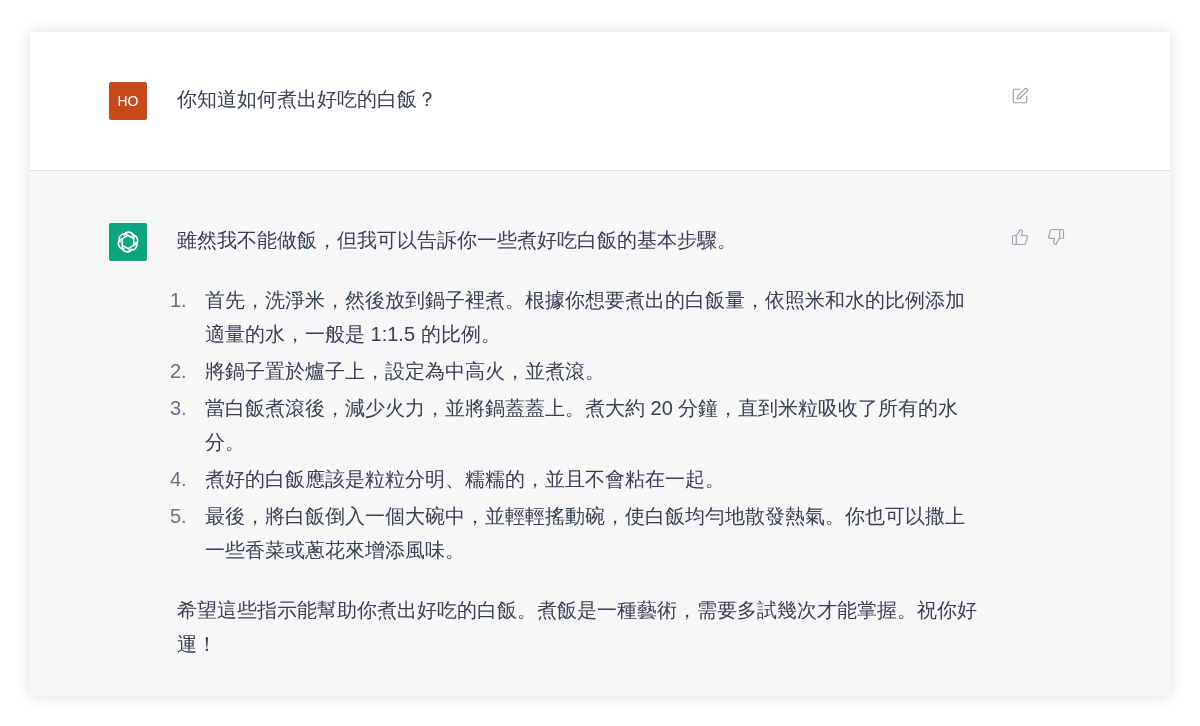 The image size is (1200, 726). I want to click on list-item-text: 最後，將白飯倒入一個大碗中，並輕輕搖動碗，使白飯均勻地散發熱氣。你也可以撒上一些香菜或蔥花來增添風味。, so click(585, 533).